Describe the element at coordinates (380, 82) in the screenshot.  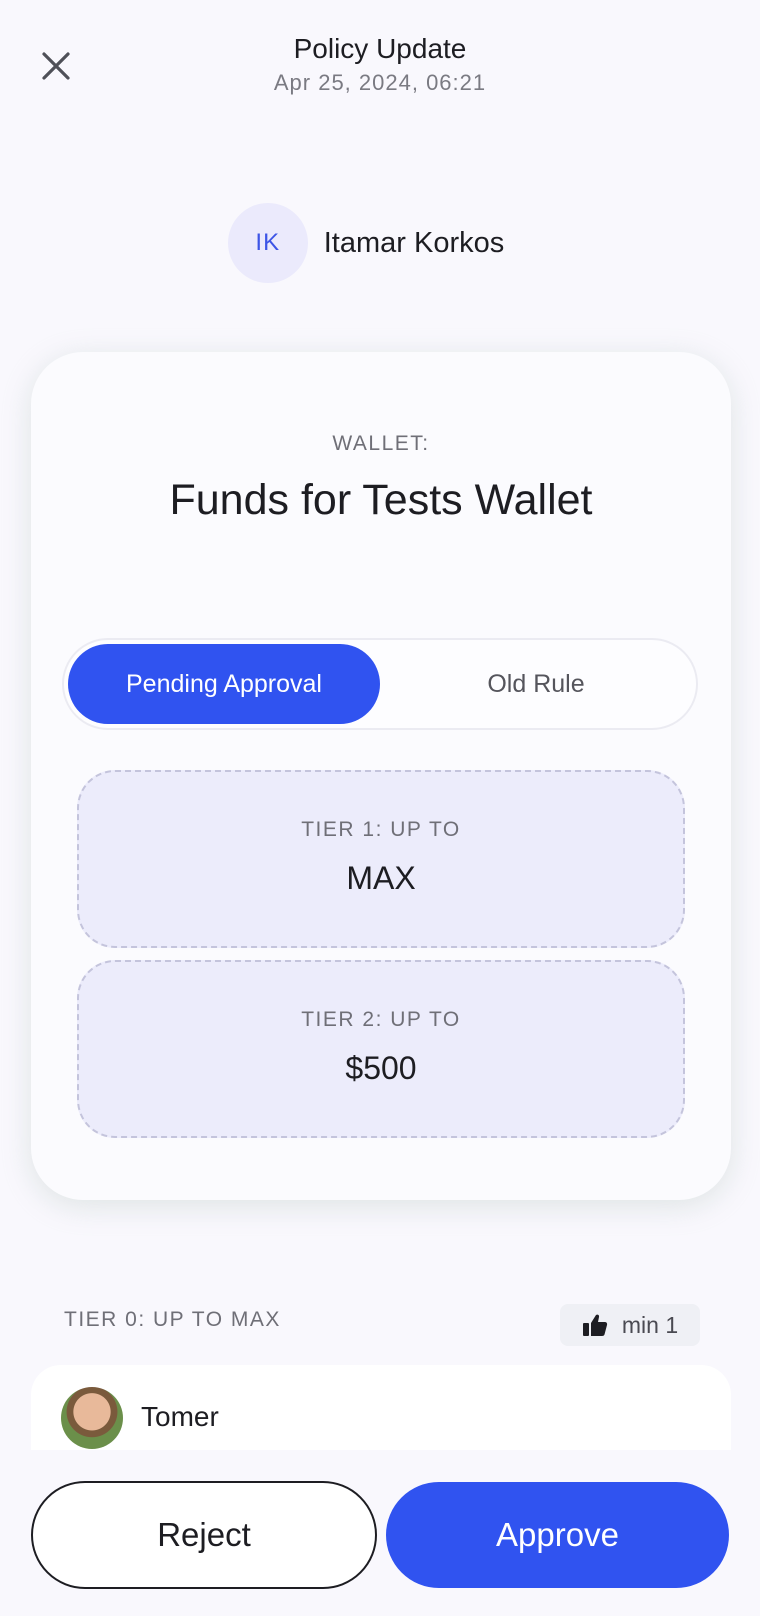
I see `timestamp: Apr 25, 2024, 06:21` at that location.